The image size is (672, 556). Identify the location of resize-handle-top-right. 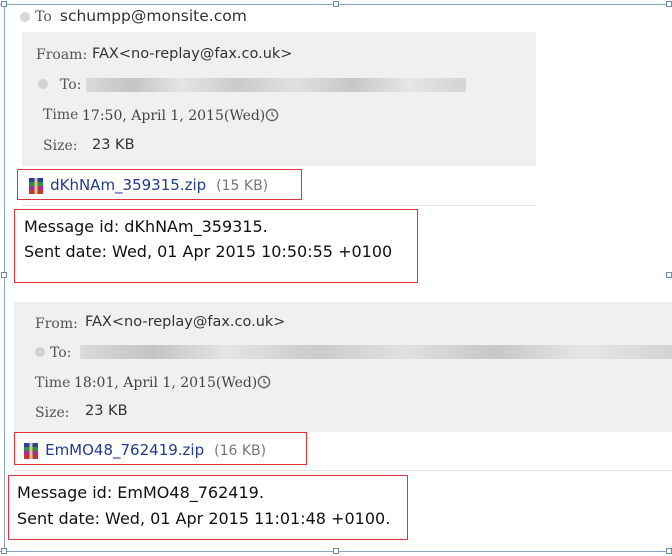
(669, 4).